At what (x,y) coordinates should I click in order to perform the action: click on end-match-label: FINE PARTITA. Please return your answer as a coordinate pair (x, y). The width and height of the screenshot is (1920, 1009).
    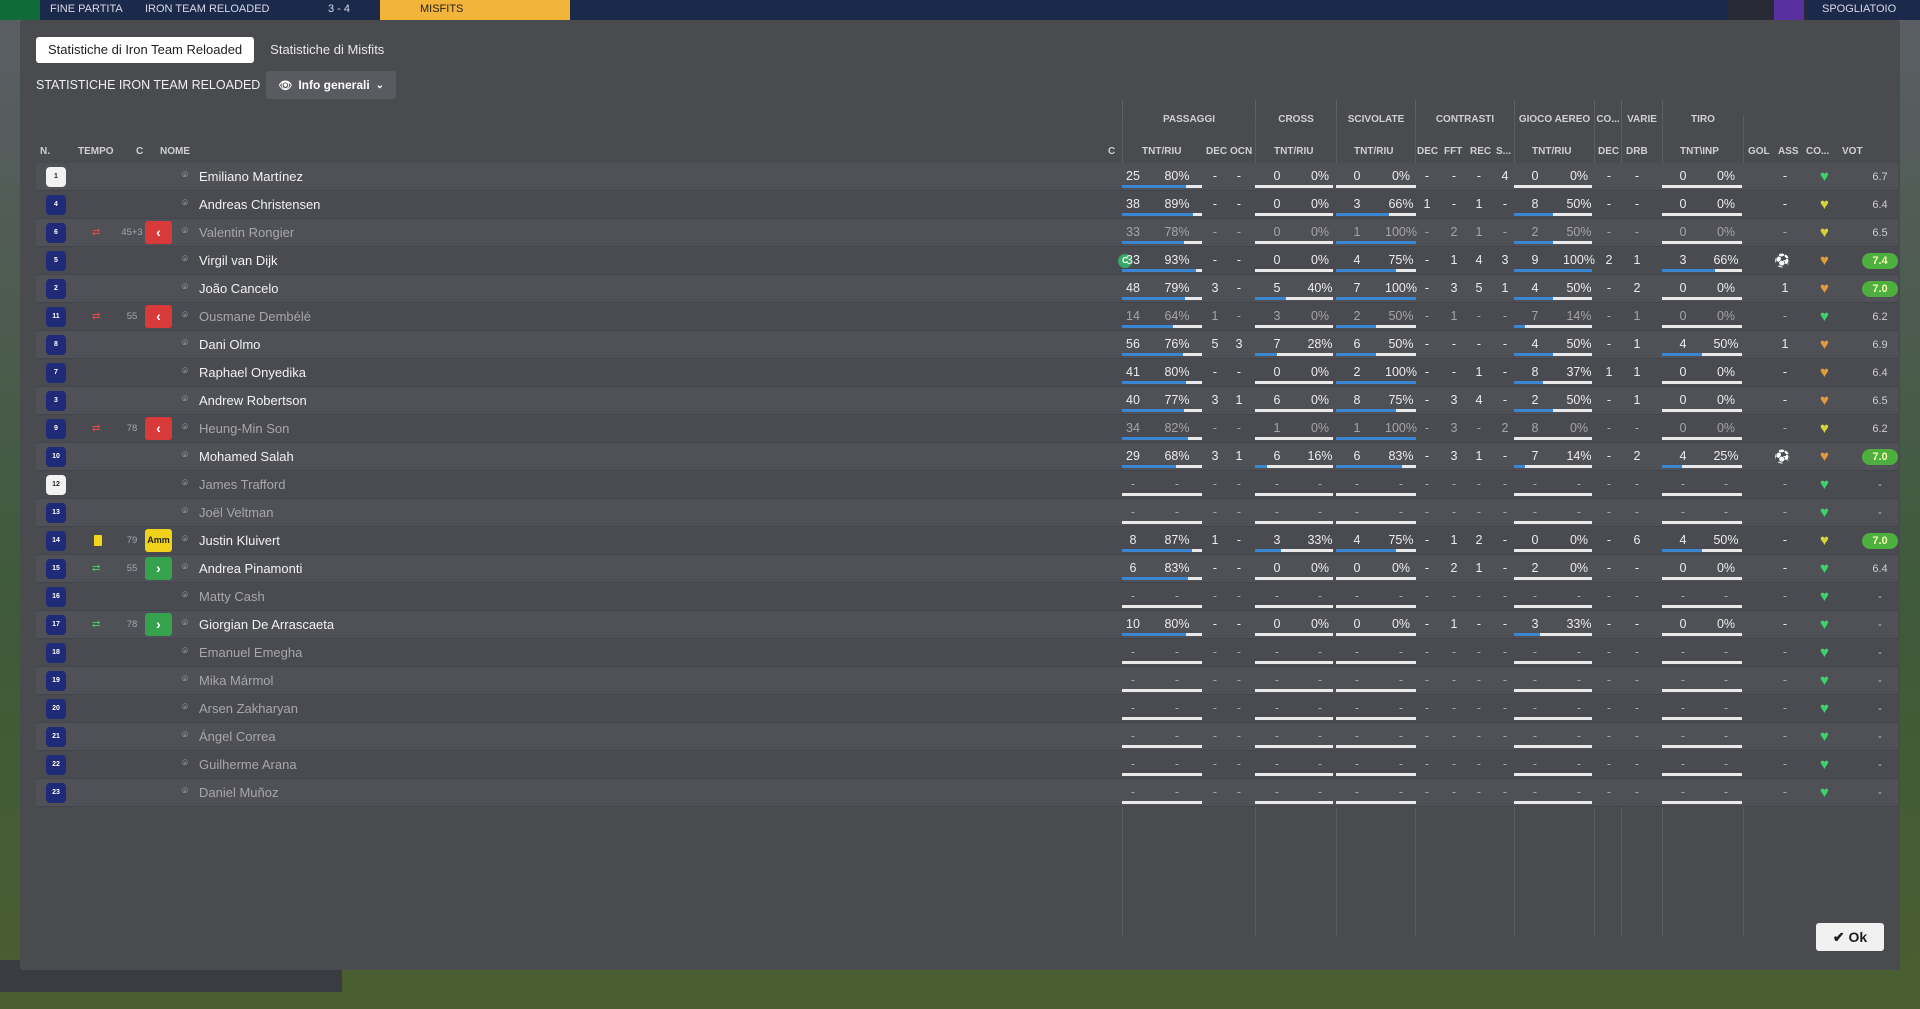
    Looking at the image, I should click on (86, 9).